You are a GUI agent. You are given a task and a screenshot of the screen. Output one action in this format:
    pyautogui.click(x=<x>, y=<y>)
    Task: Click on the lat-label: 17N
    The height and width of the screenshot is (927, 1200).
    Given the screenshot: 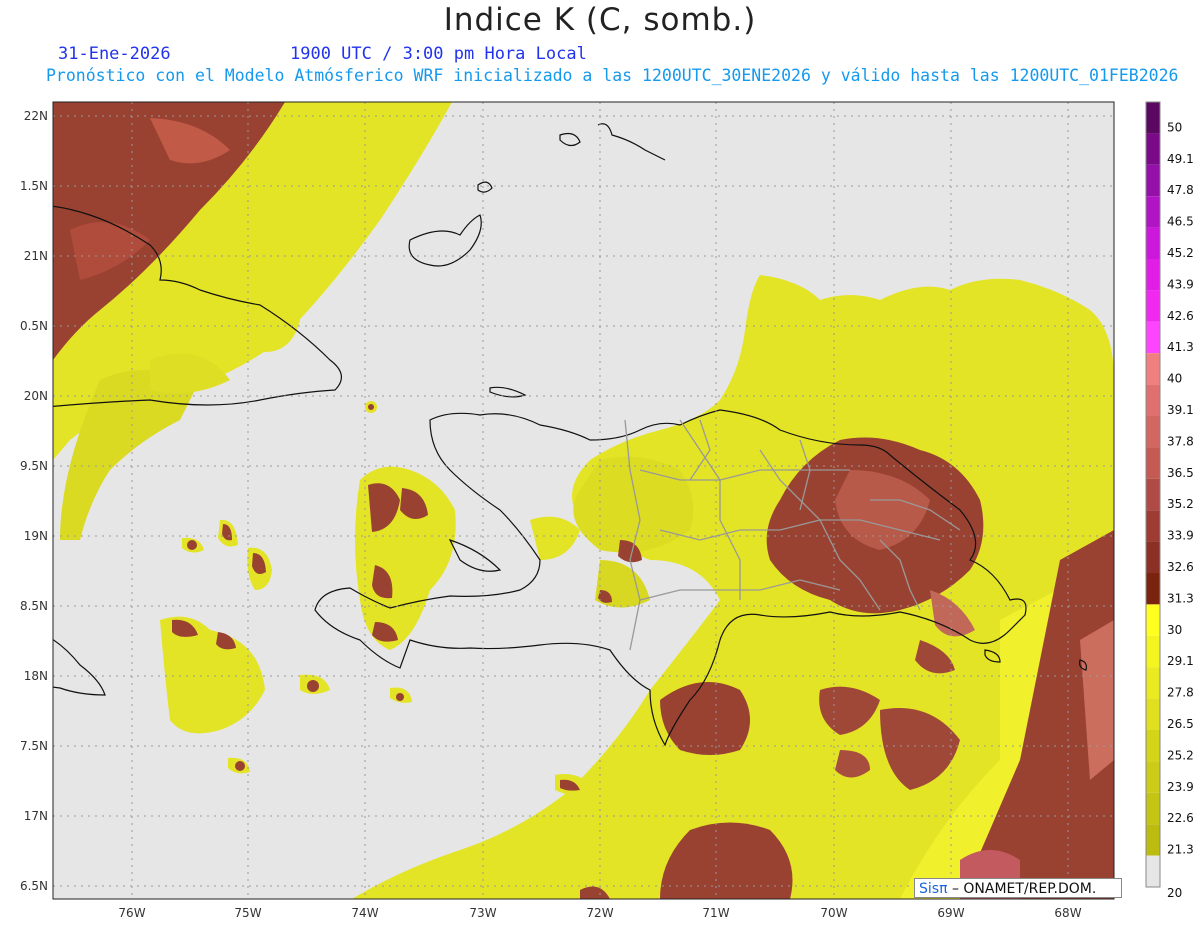 What is the action you would take?
    pyautogui.click(x=36, y=816)
    